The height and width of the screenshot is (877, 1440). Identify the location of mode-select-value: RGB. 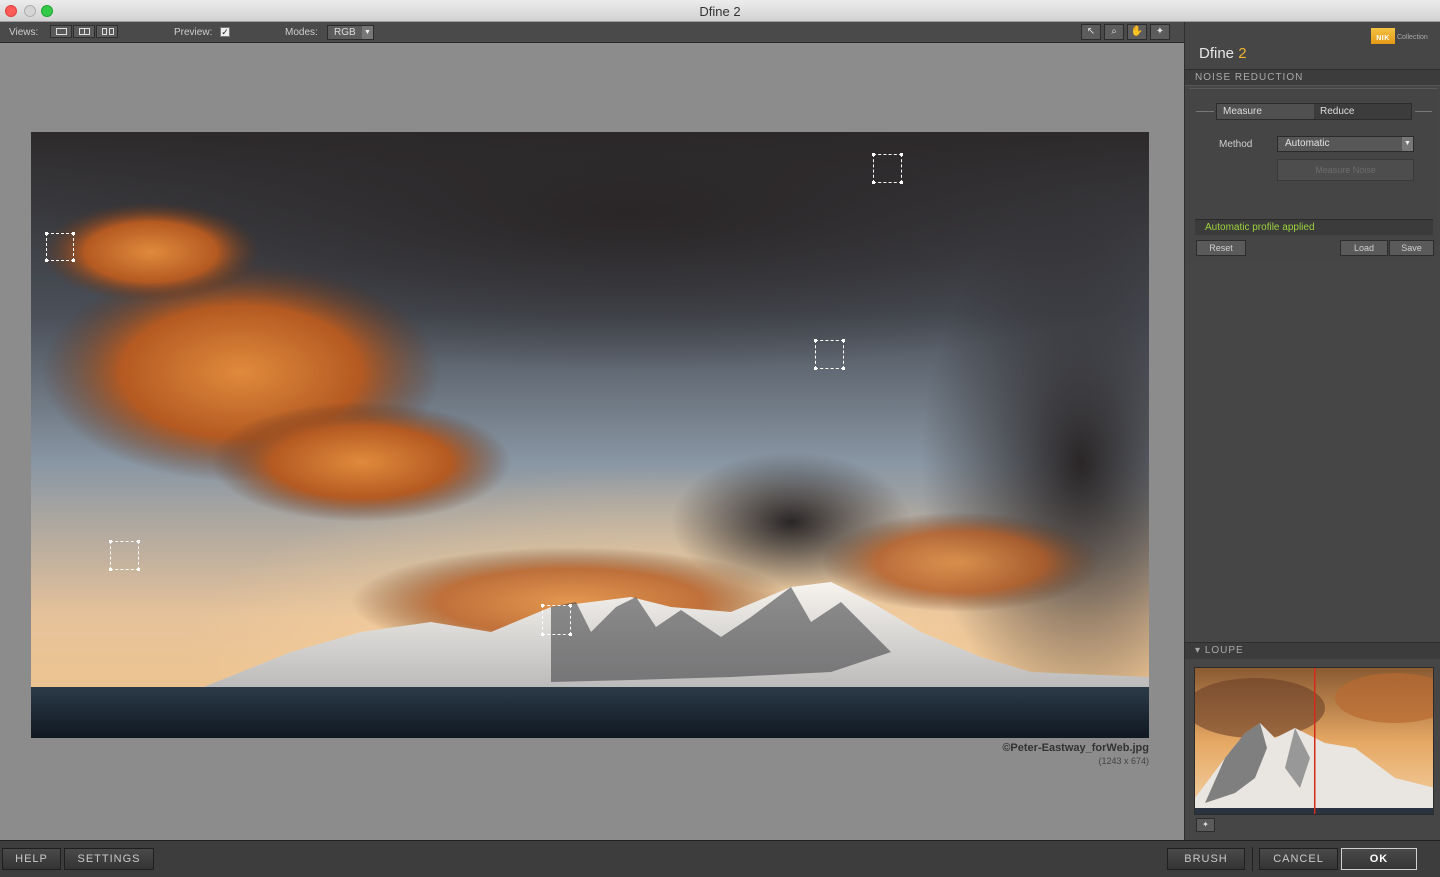
(345, 32).